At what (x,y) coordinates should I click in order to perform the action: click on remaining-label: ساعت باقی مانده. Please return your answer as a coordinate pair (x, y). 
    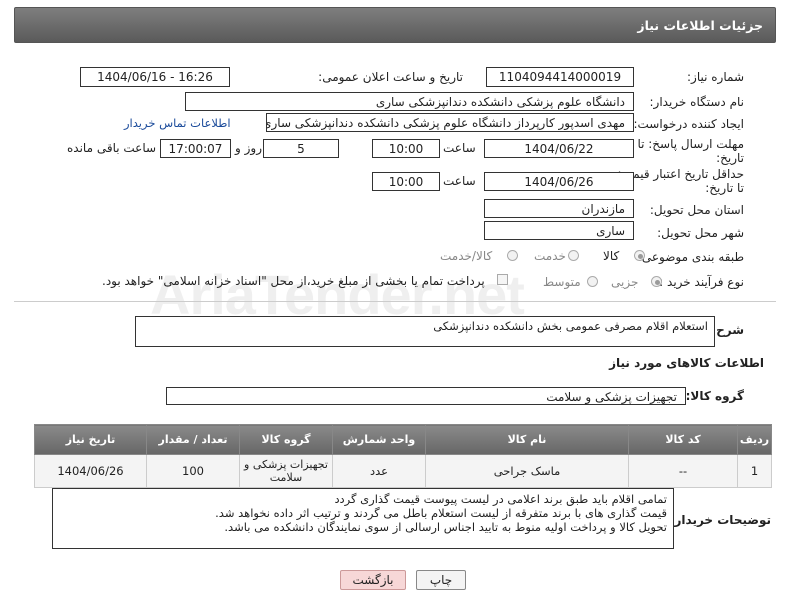
    Looking at the image, I should click on (112, 148).